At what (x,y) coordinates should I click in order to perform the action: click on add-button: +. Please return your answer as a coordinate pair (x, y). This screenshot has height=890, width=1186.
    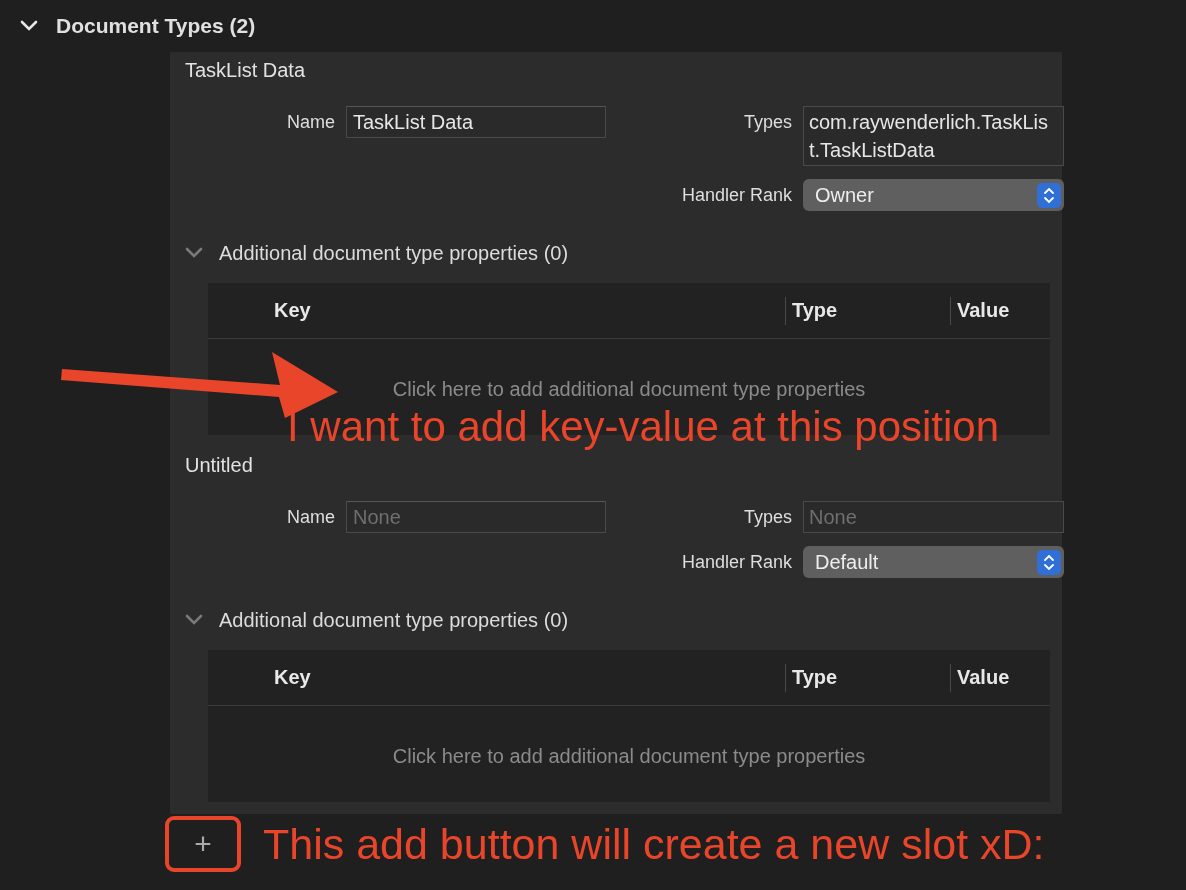
    Looking at the image, I should click on (203, 844).